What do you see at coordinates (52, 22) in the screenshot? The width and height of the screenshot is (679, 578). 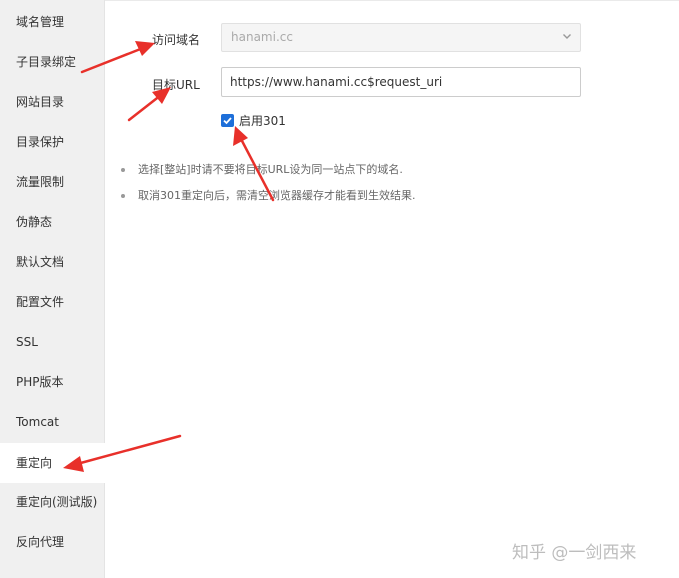 I see `sidebar-item-domain-management: 域名管理` at bounding box center [52, 22].